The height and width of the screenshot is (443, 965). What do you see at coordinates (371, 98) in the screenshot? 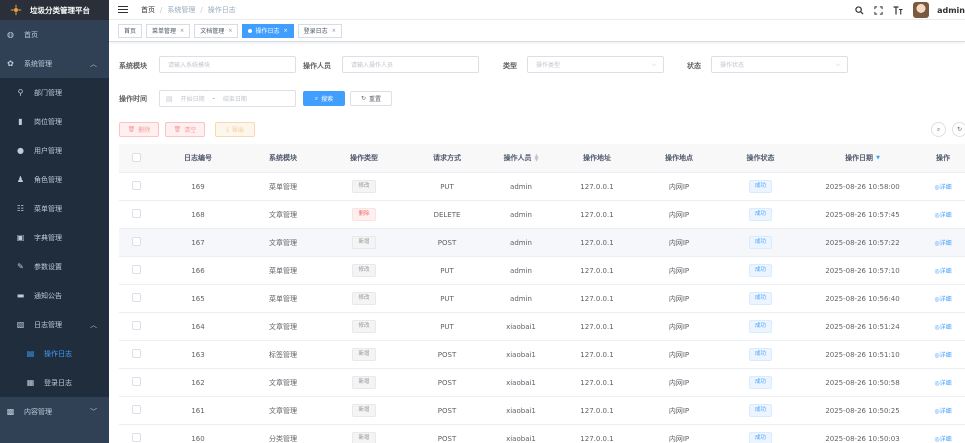
I see `reset-button: ↻ 重置` at bounding box center [371, 98].